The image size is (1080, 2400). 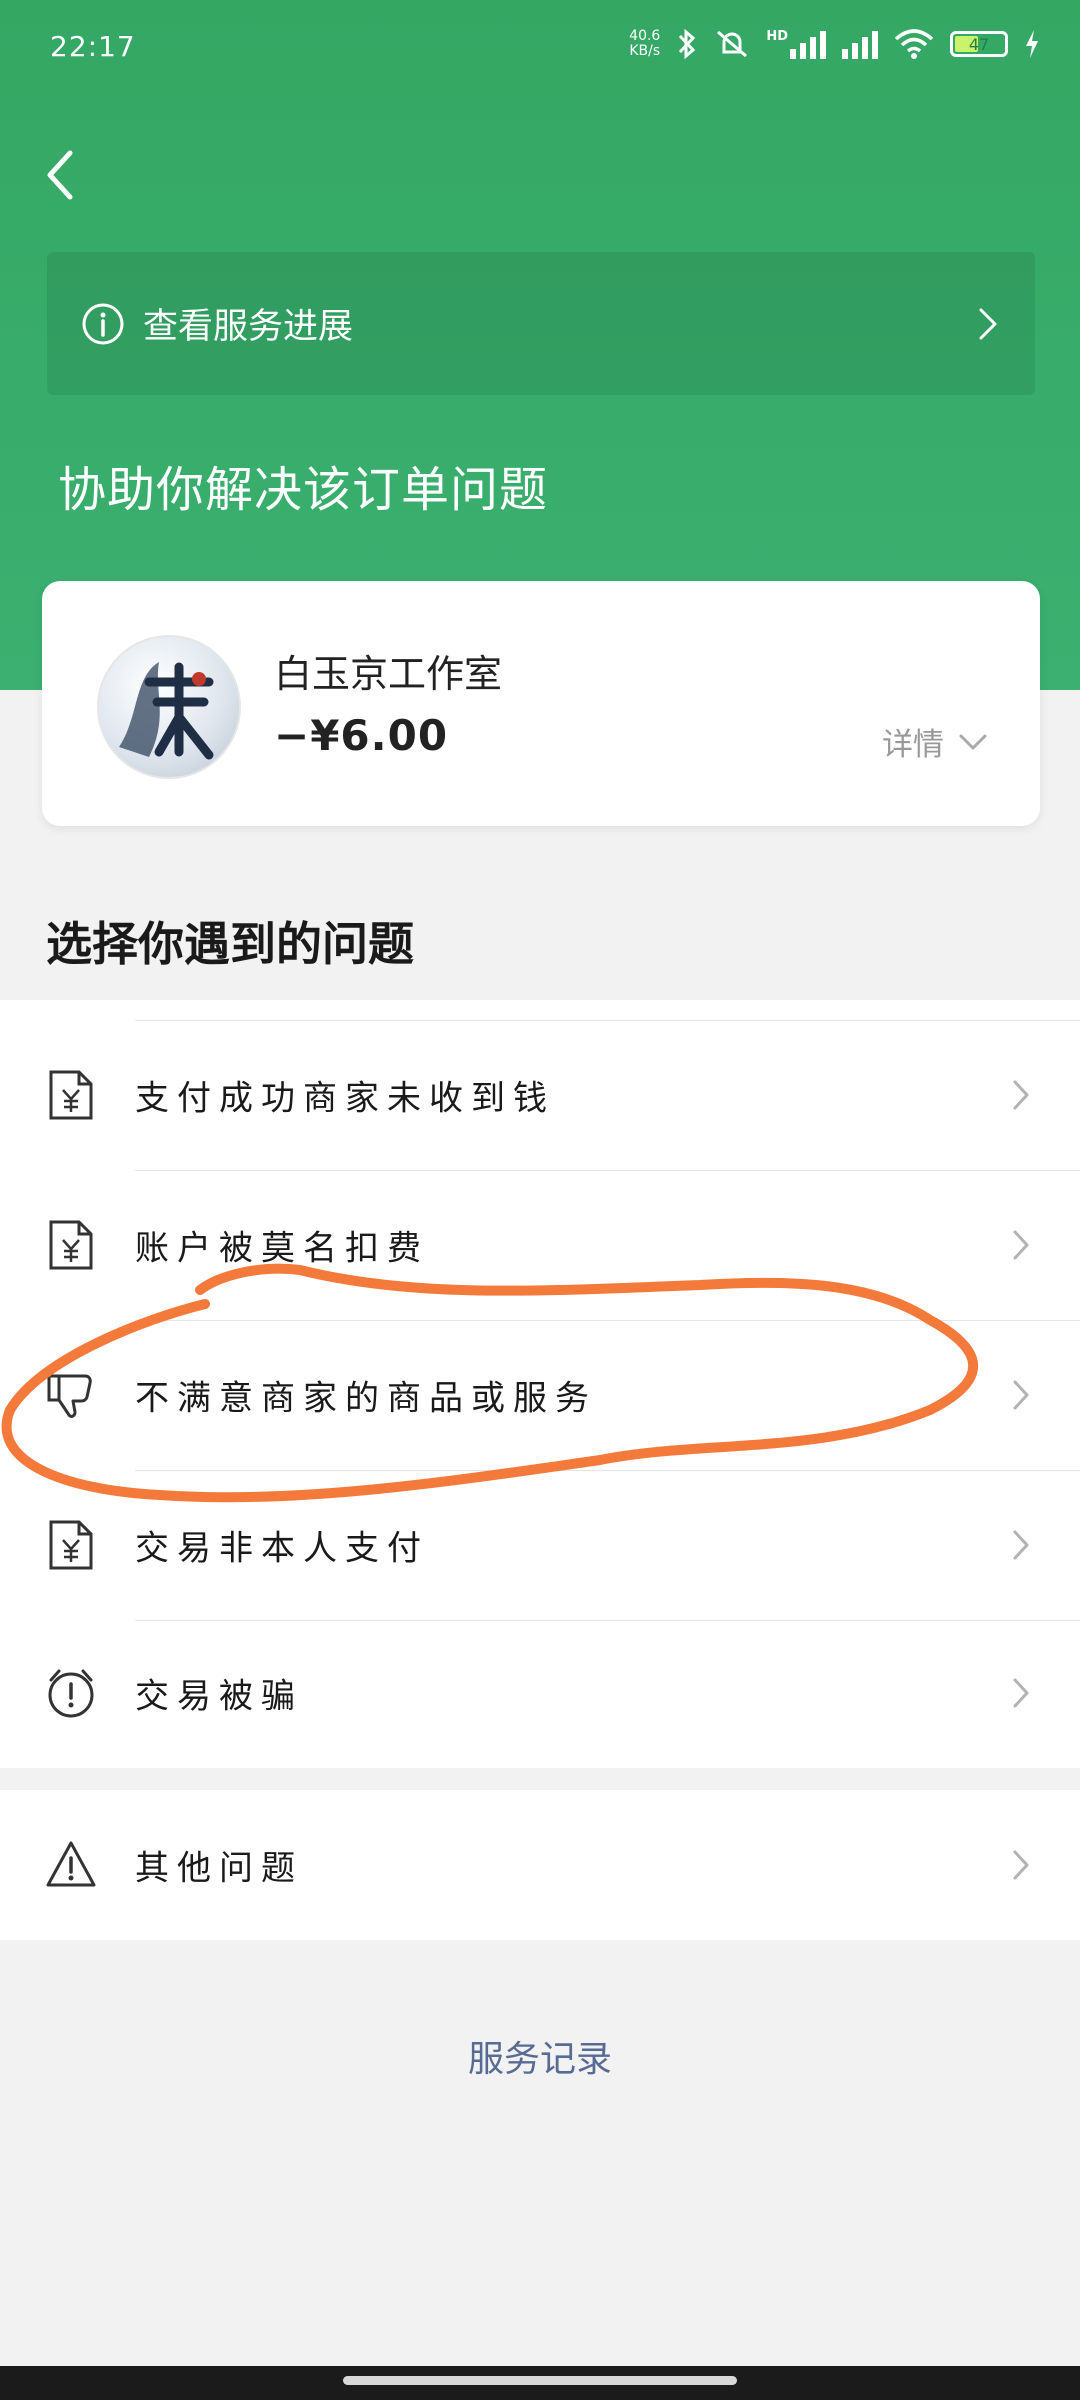 I want to click on battery-level: 47, so click(x=979, y=44).